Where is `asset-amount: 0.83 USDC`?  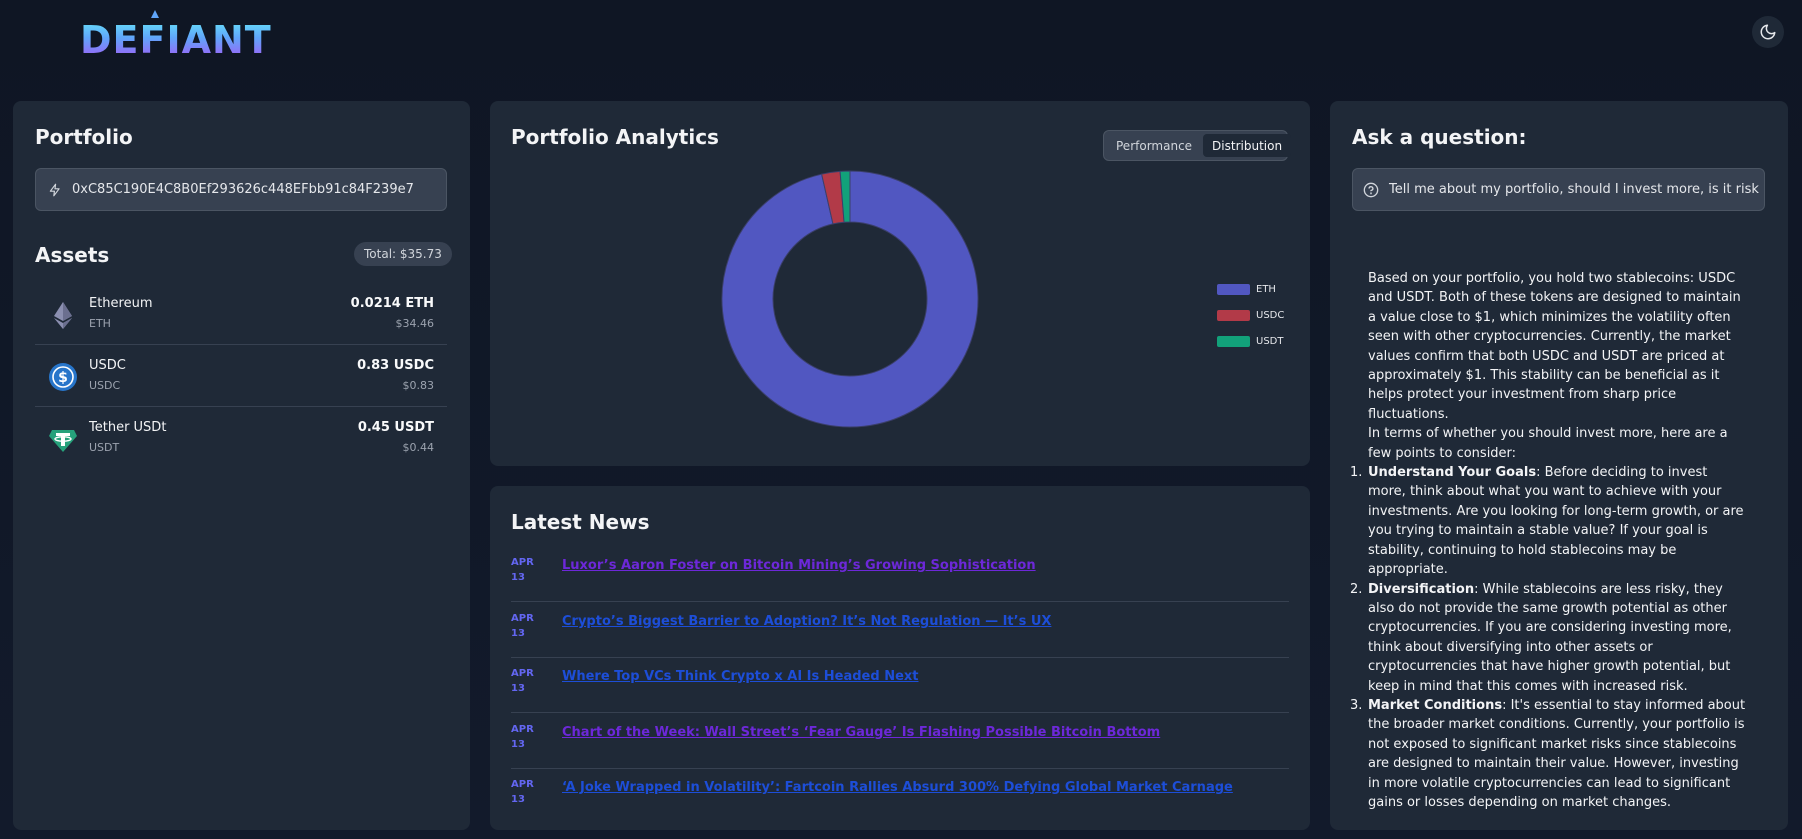
asset-amount: 0.83 USDC is located at coordinates (395, 365).